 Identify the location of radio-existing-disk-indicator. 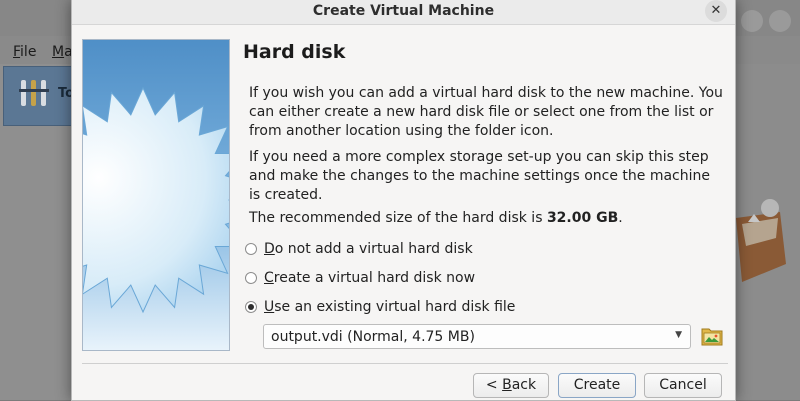
(251, 307).